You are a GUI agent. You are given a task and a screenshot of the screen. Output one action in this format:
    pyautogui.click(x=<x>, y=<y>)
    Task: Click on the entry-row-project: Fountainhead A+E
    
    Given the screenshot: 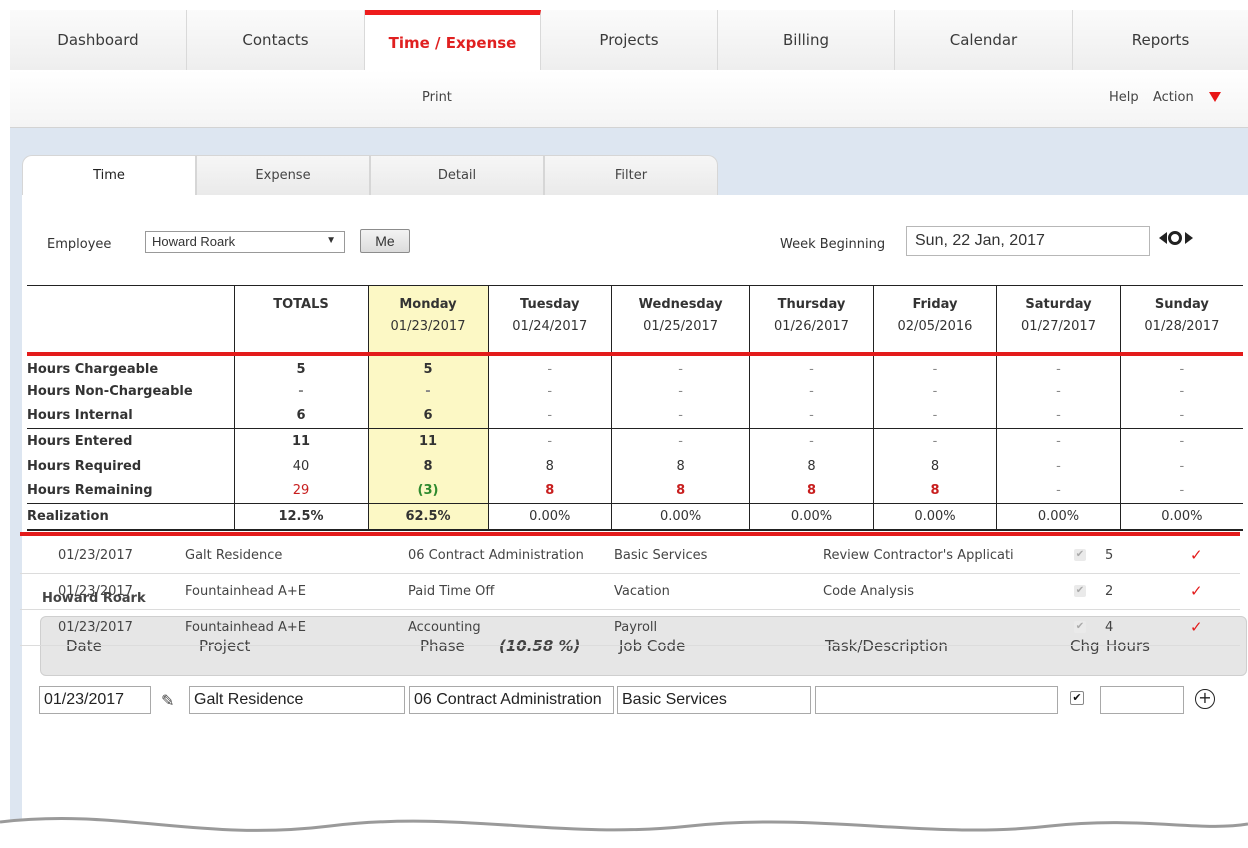 What is the action you would take?
    pyautogui.click(x=245, y=627)
    